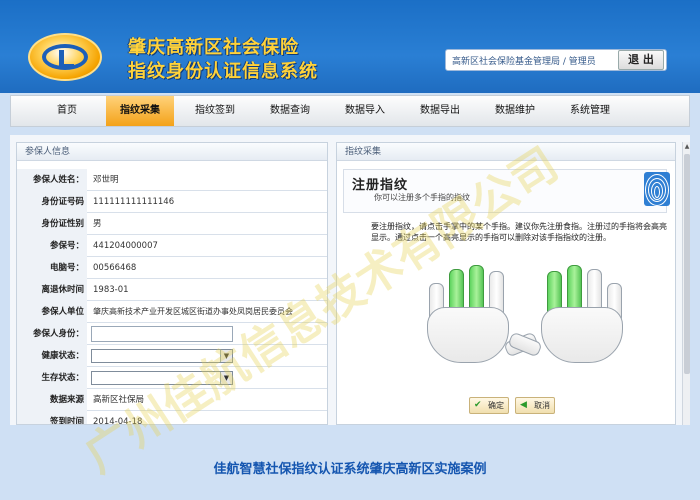 Image resolution: width=700 pixels, height=500 pixels. Describe the element at coordinates (506, 152) in the screenshot. I see `panel-title: 指纹采集` at that location.